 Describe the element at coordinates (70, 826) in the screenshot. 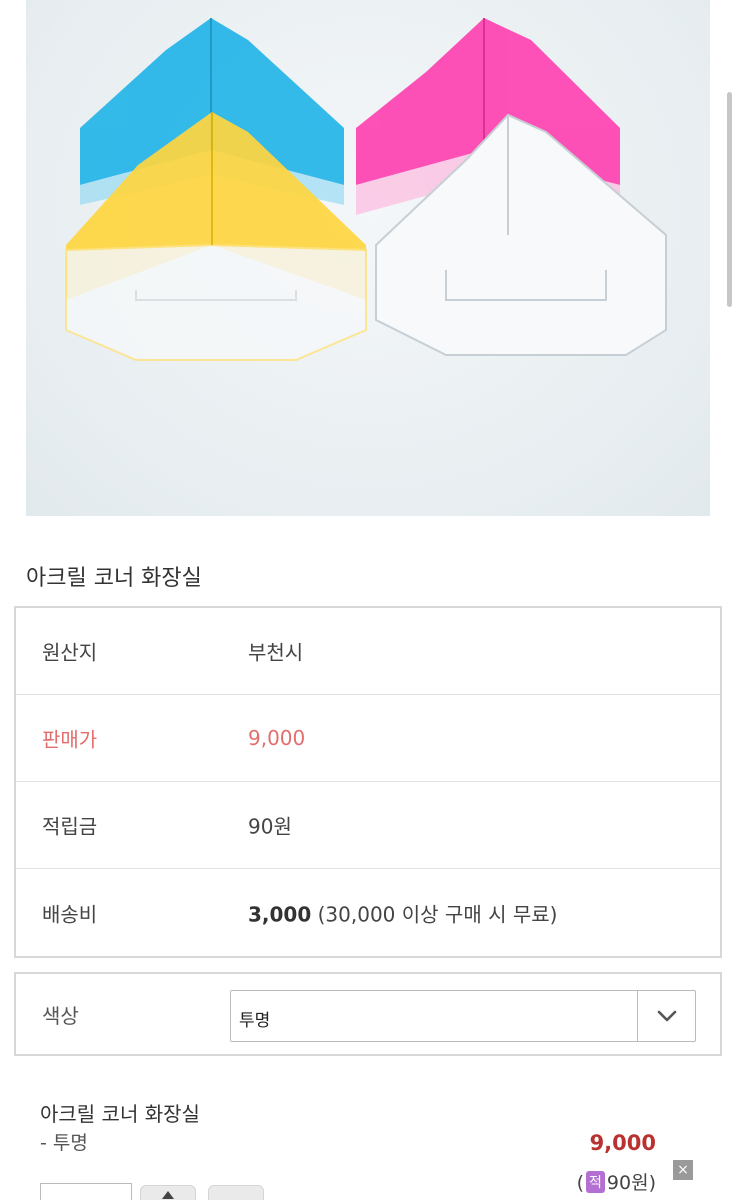

I see `points-label: 적립금` at that location.